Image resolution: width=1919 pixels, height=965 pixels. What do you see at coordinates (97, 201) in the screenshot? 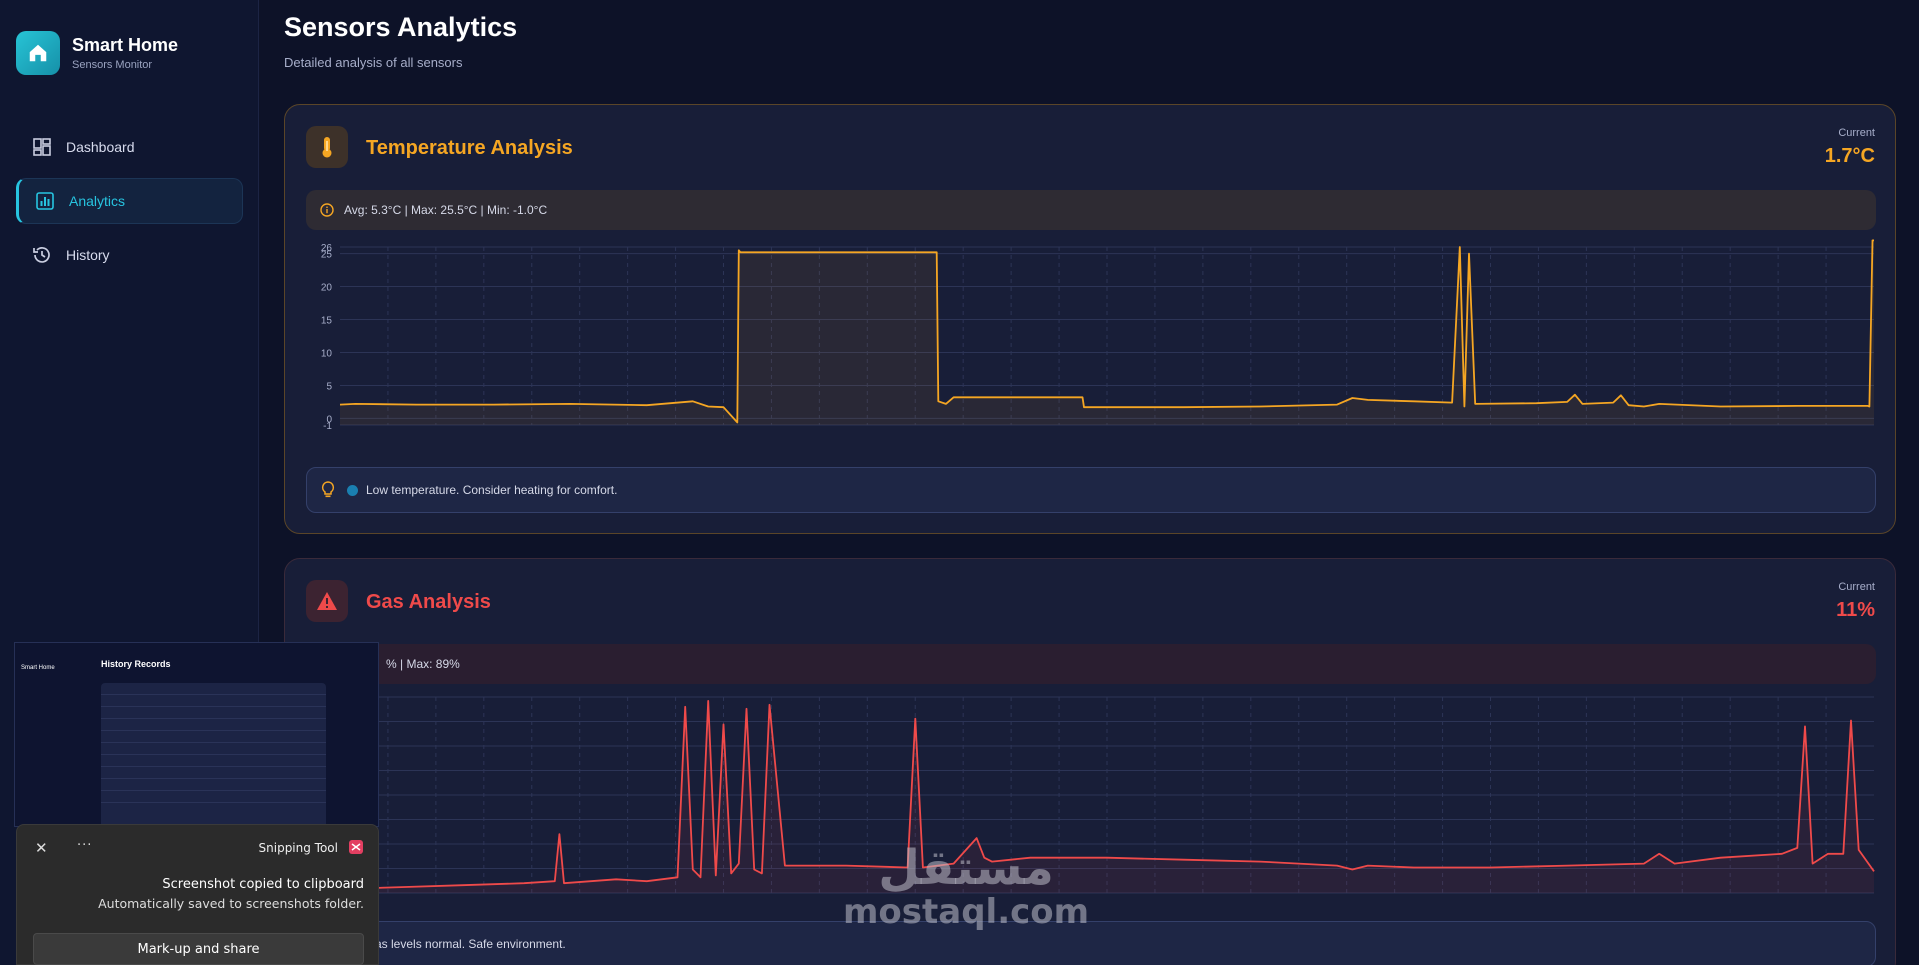
I see `sidebar-item-label: Analytics` at bounding box center [97, 201].